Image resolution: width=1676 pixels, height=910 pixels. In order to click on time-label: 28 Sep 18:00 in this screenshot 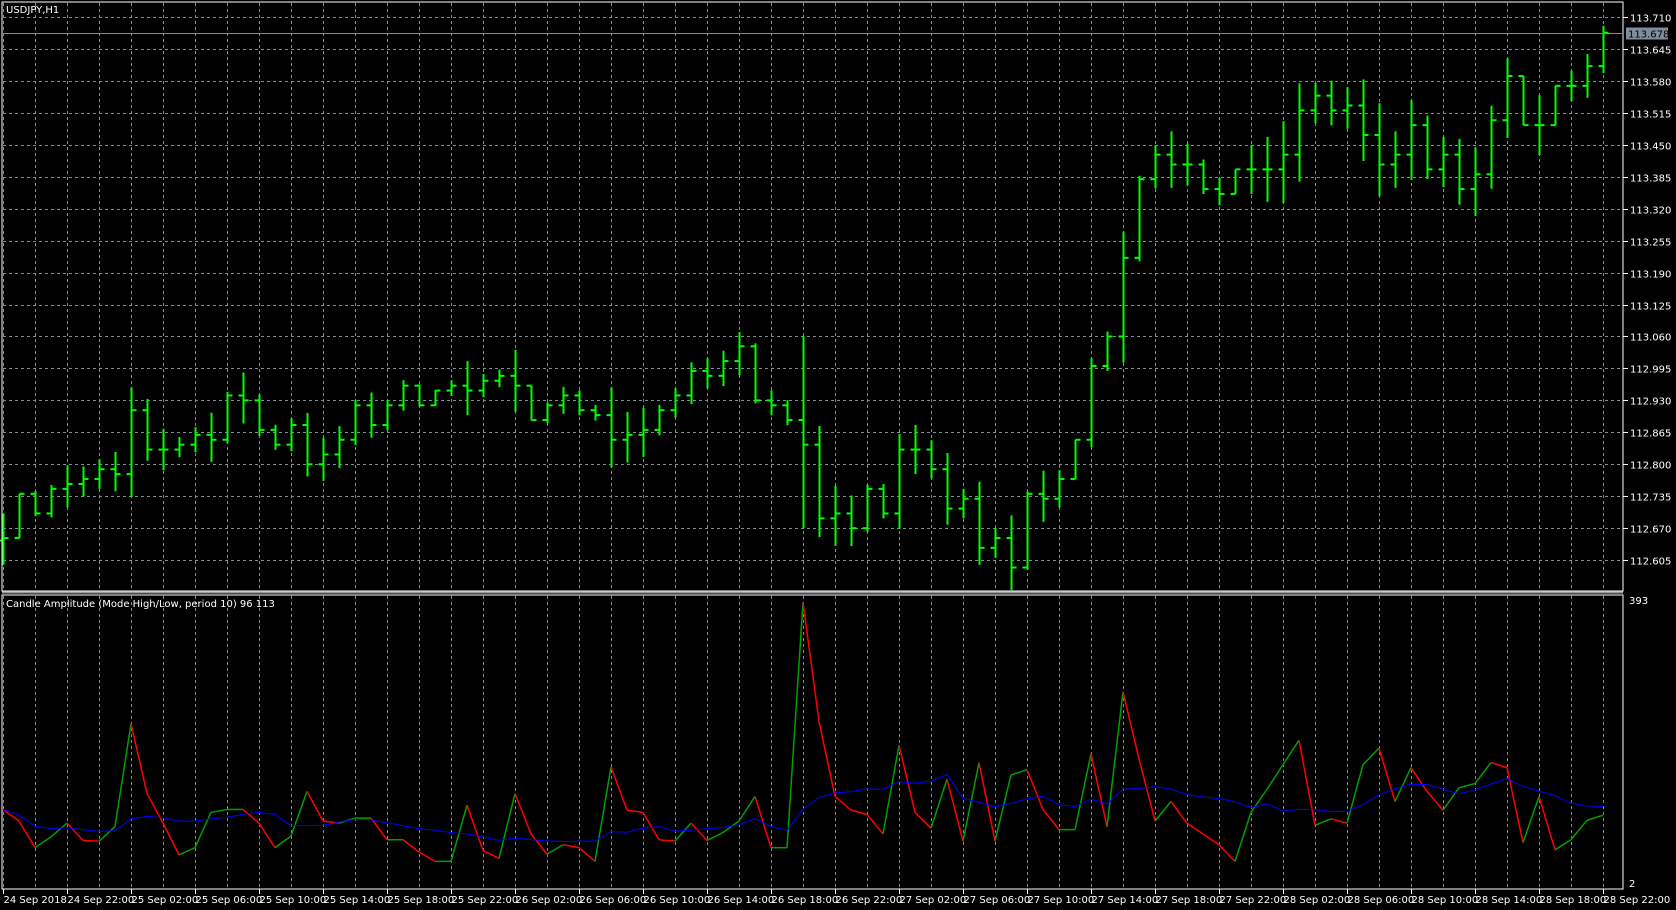, I will do `click(1573, 900)`.